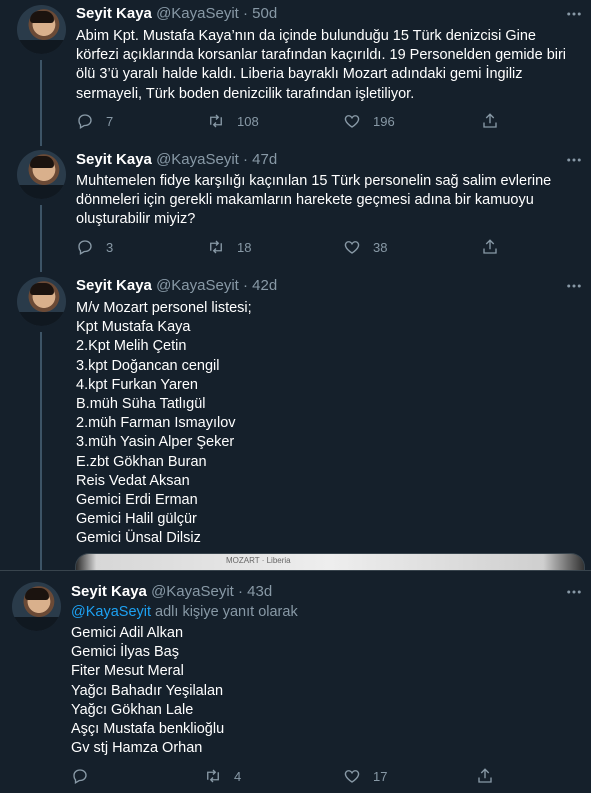 Image resolution: width=591 pixels, height=793 pixels. I want to click on list-item: Gemici İlyas Baş, so click(125, 652).